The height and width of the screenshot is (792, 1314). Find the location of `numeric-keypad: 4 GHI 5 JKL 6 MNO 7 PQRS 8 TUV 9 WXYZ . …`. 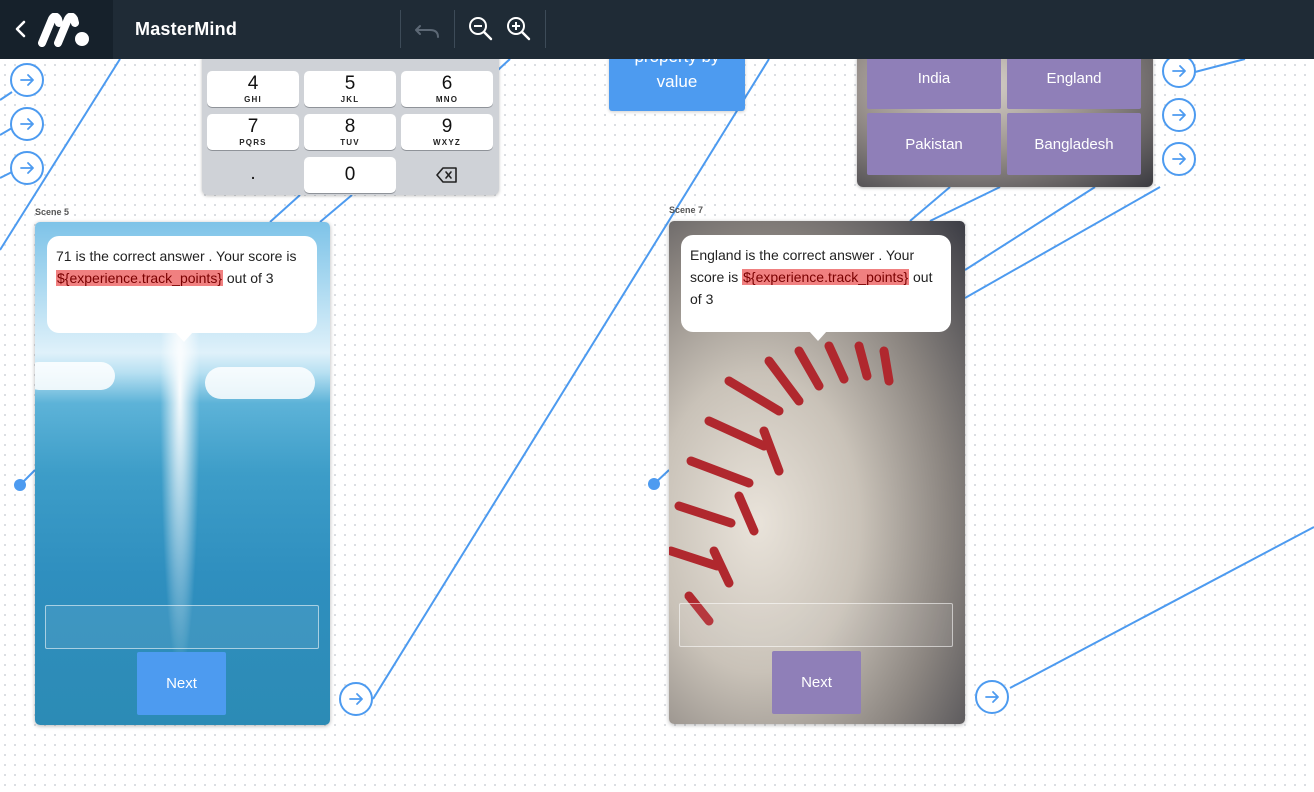

numeric-keypad: 4 GHI 5 JKL 6 MNO 7 PQRS 8 TUV 9 WXYZ . … is located at coordinates (350, 116).